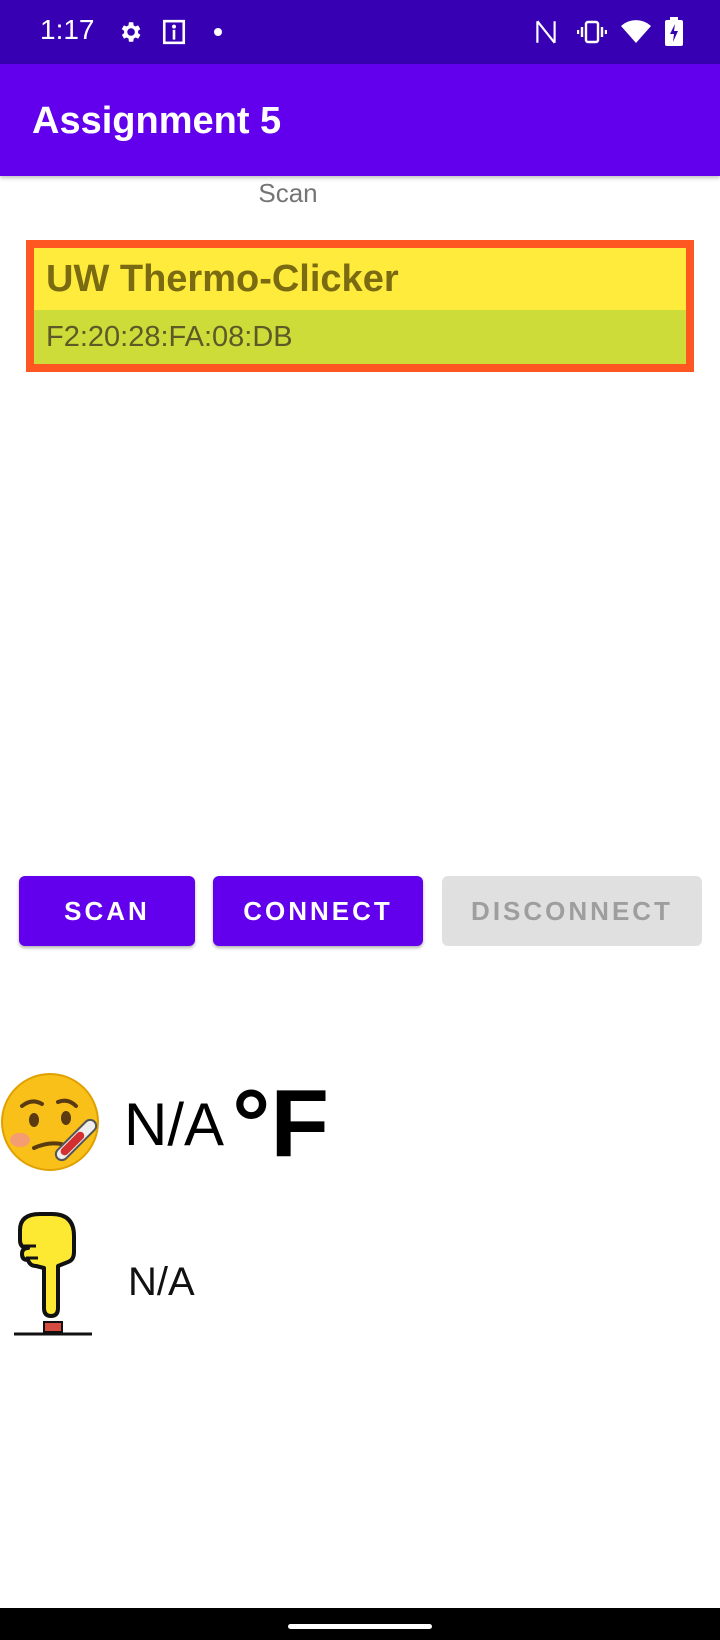 The image size is (720, 1640). I want to click on vibrate-icon, so click(592, 32).